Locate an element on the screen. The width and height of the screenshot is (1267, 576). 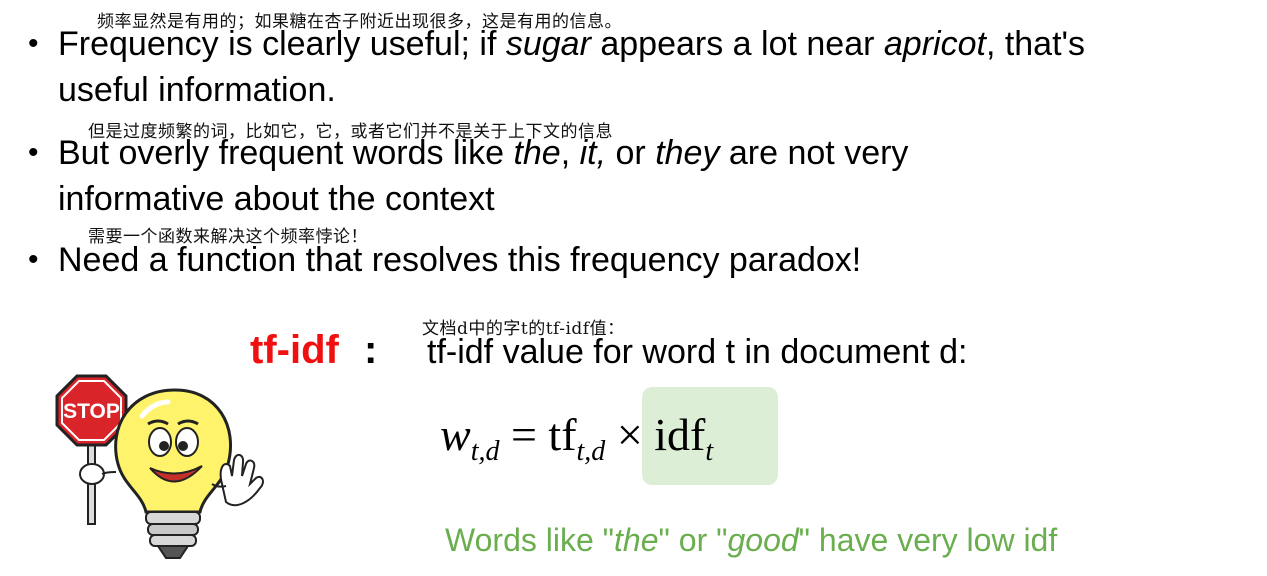
stop-lightbulb-illustration: STOP is located at coordinates (159, 466).